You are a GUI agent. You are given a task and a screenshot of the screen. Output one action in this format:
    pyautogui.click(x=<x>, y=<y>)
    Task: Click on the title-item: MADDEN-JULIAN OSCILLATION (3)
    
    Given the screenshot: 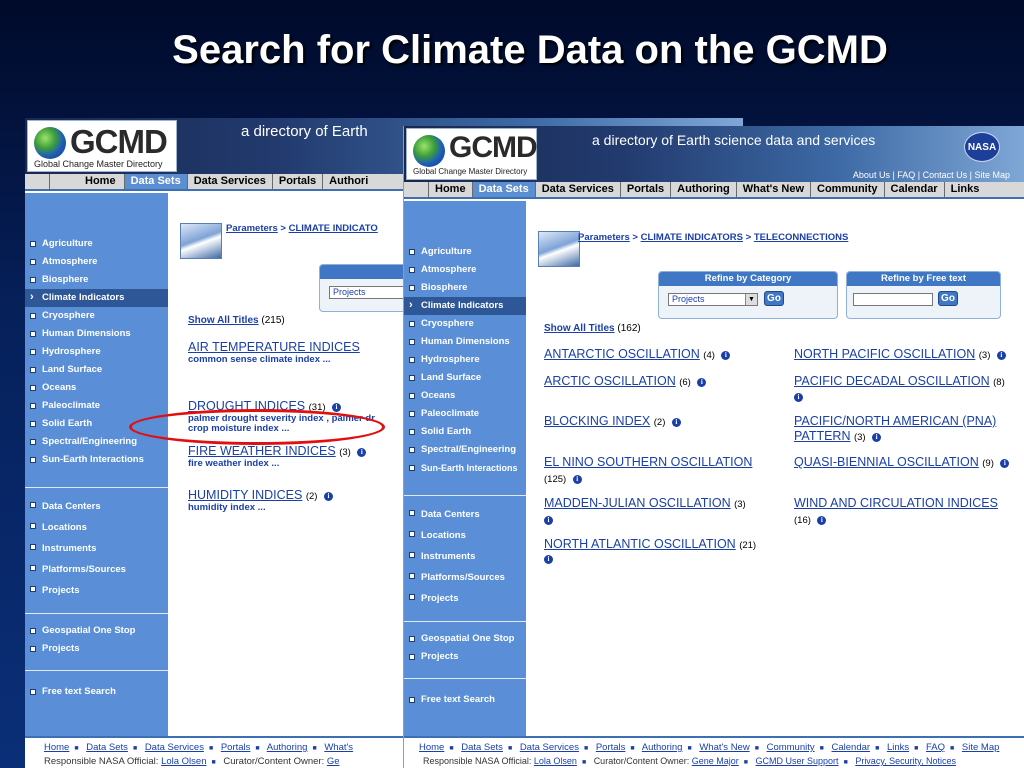 What is the action you would take?
    pyautogui.click(x=645, y=504)
    